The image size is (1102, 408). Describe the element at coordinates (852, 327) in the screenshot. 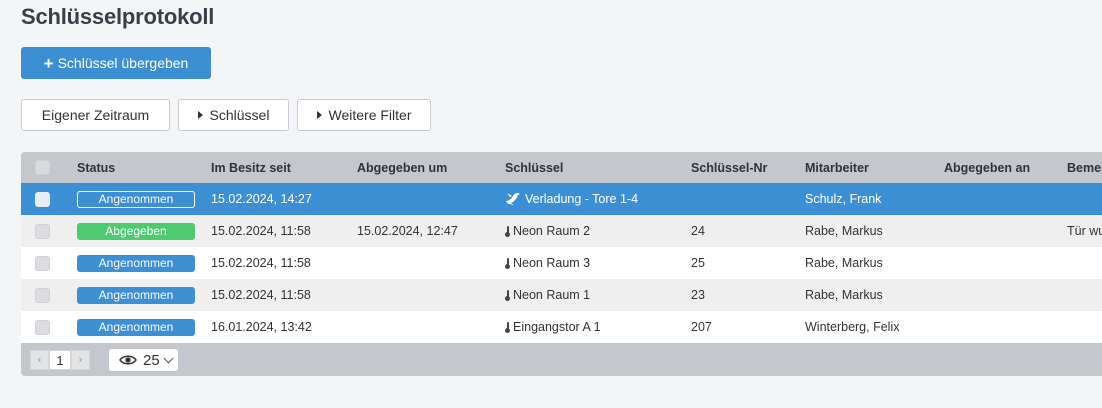

I see `employee-cell: Winterberg, Felix` at that location.